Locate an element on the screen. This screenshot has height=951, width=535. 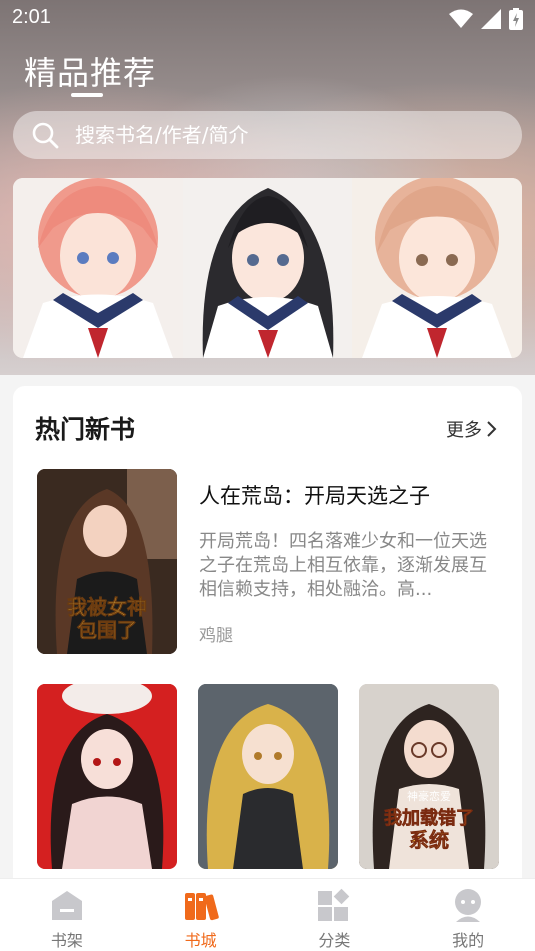
cover3-title-line2: 系统 is located at coordinates (429, 840).